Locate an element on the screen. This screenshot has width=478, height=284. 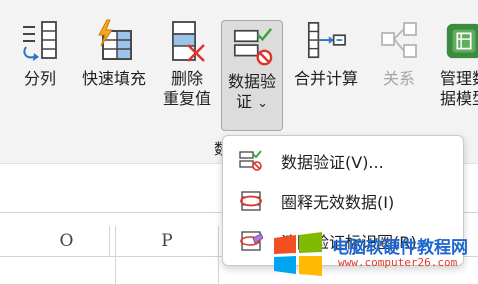
column-header-o: O is located at coordinates (67, 241).